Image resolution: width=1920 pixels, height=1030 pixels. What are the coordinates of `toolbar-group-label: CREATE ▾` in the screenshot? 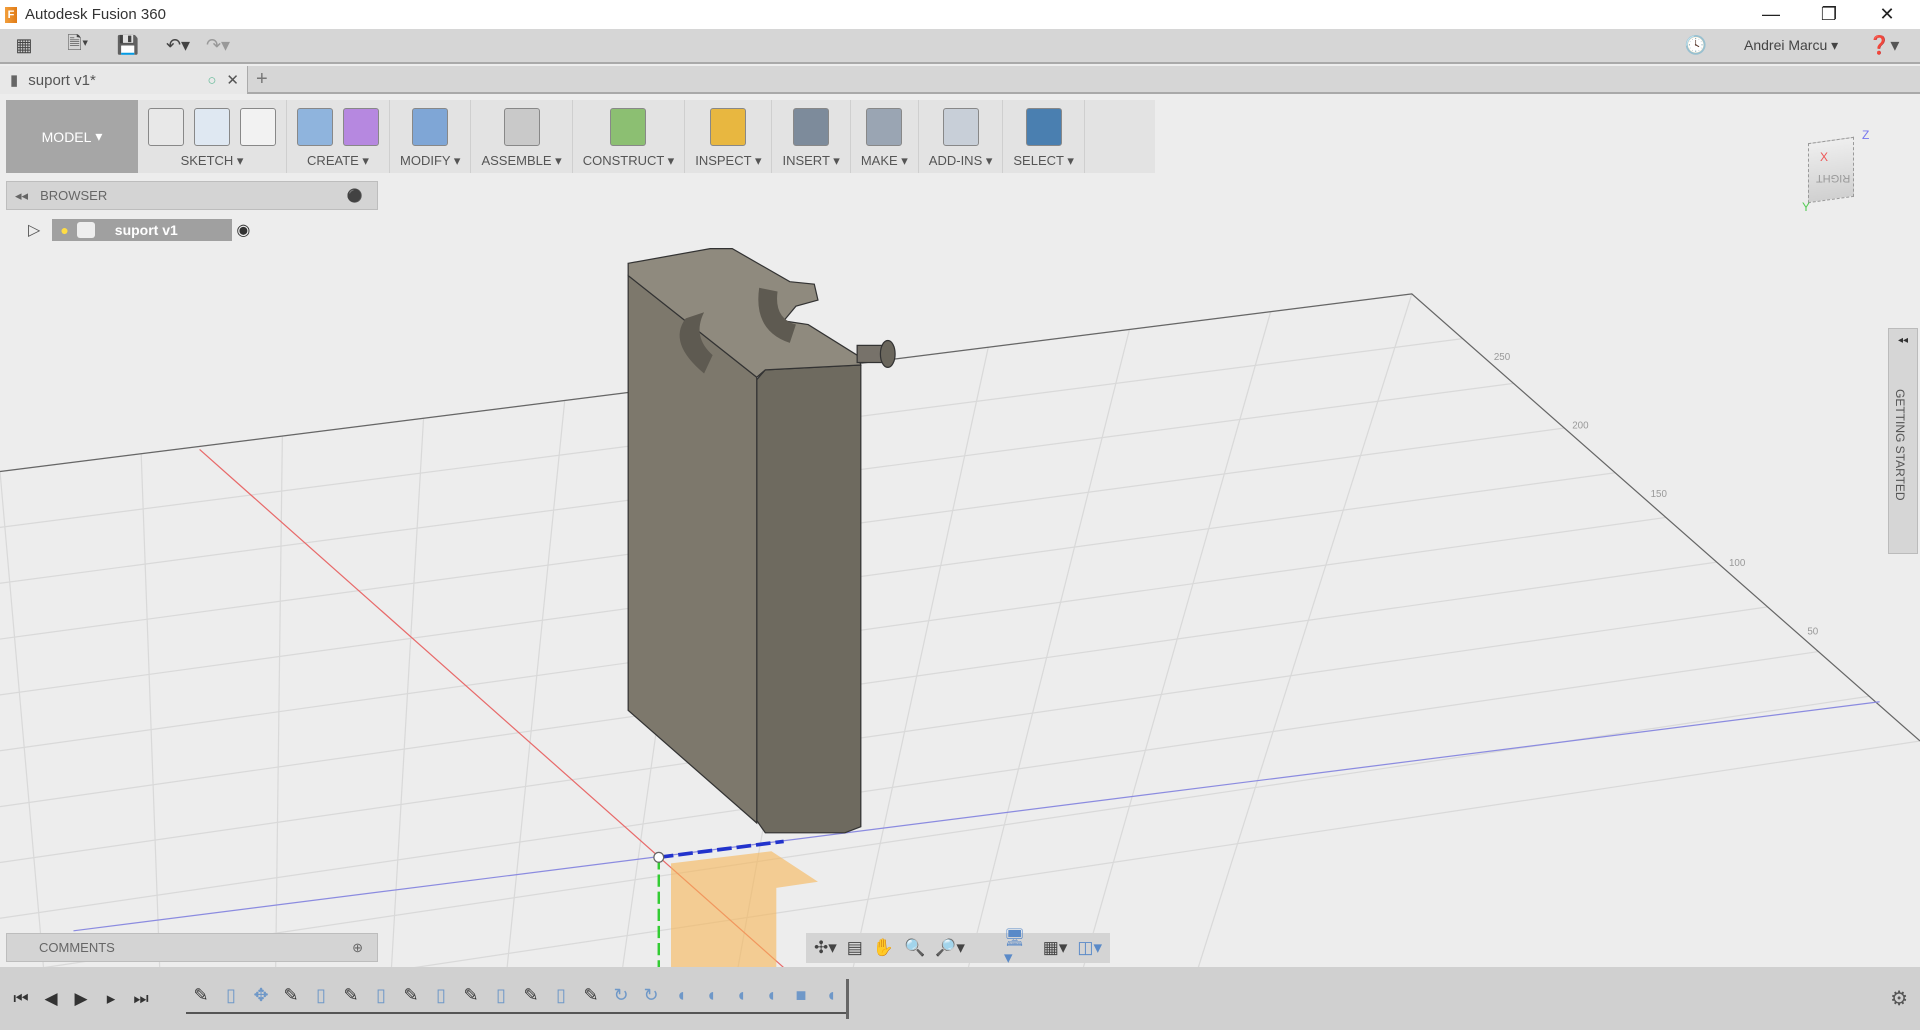 It's located at (338, 160).